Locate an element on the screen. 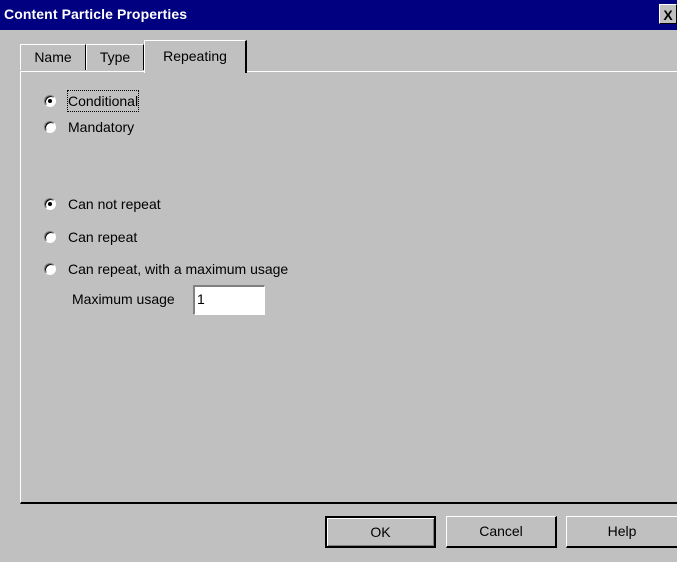 The image size is (677, 562). maximum-usage-input: 1 is located at coordinates (229, 300).